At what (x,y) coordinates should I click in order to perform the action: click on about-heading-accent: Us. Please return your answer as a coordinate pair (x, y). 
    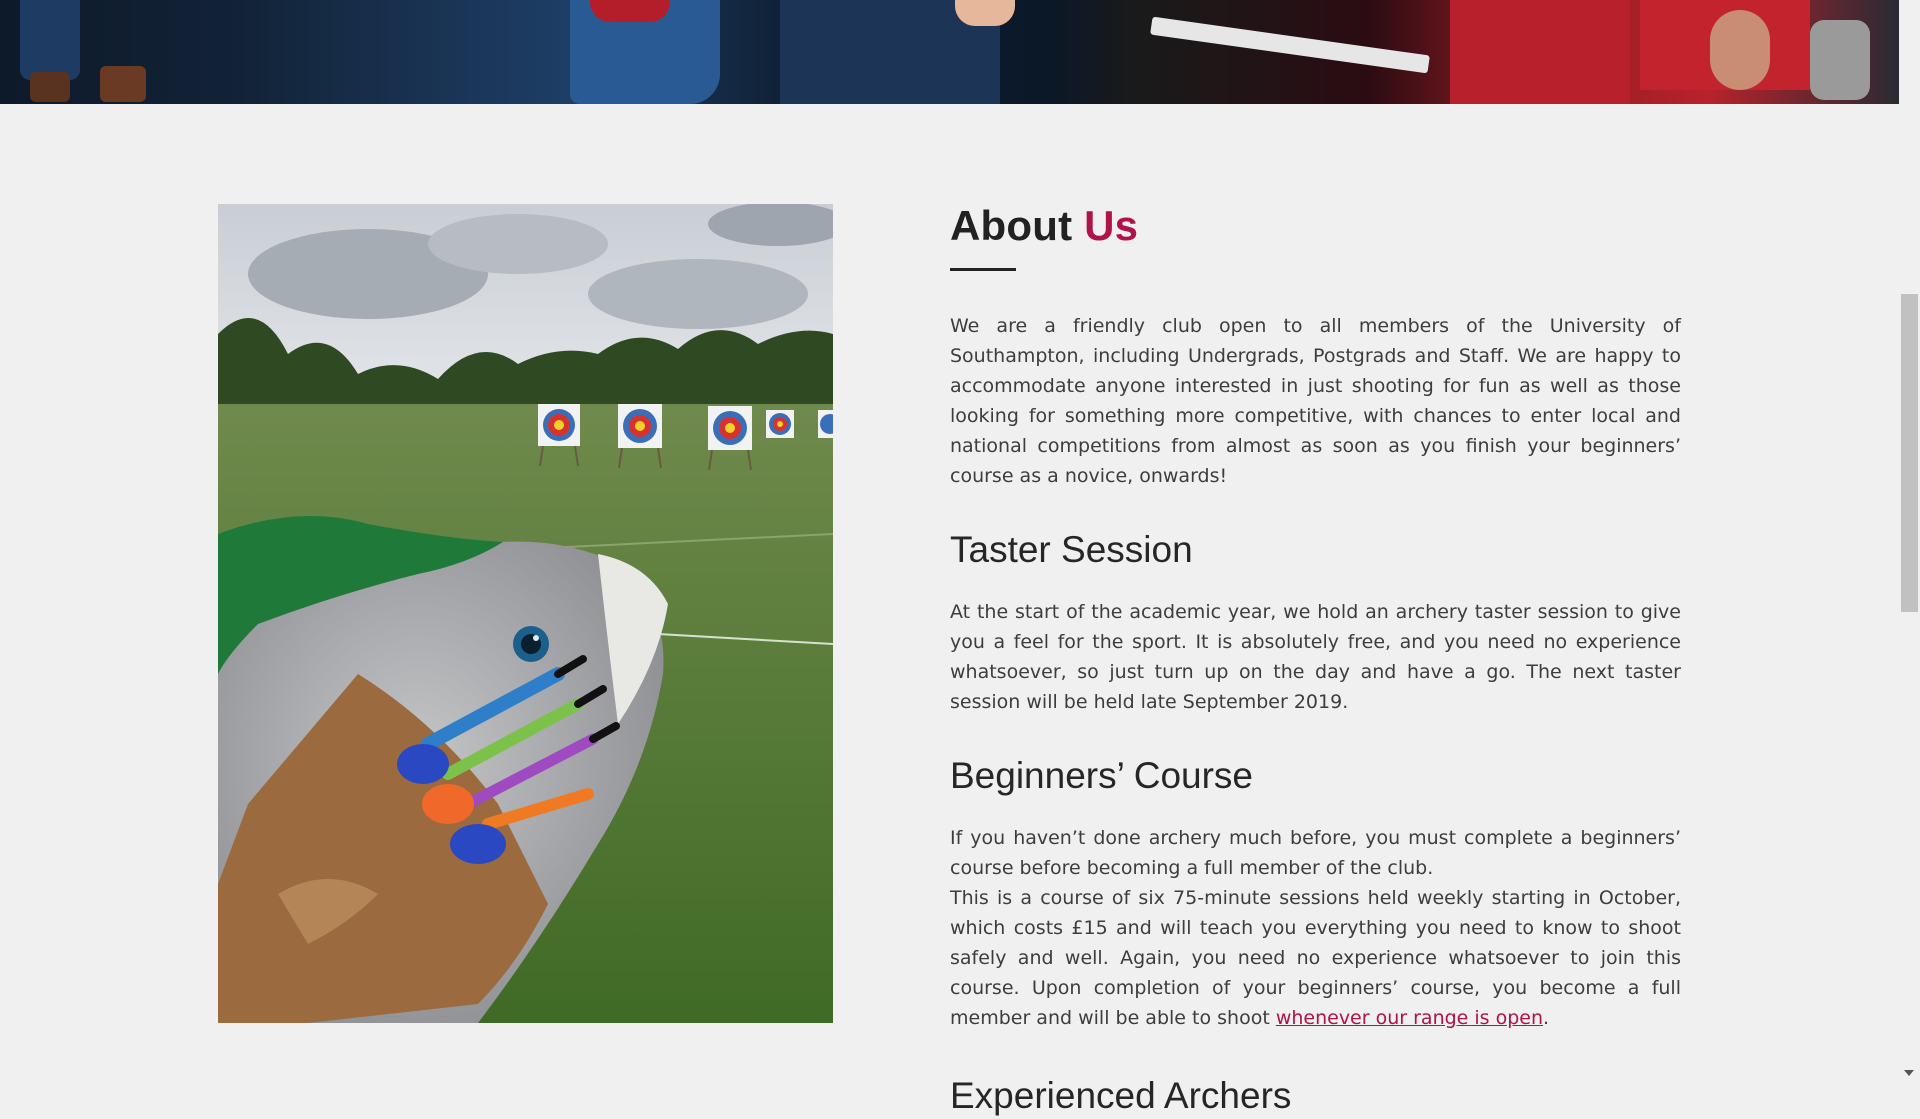
    Looking at the image, I should click on (1111, 225).